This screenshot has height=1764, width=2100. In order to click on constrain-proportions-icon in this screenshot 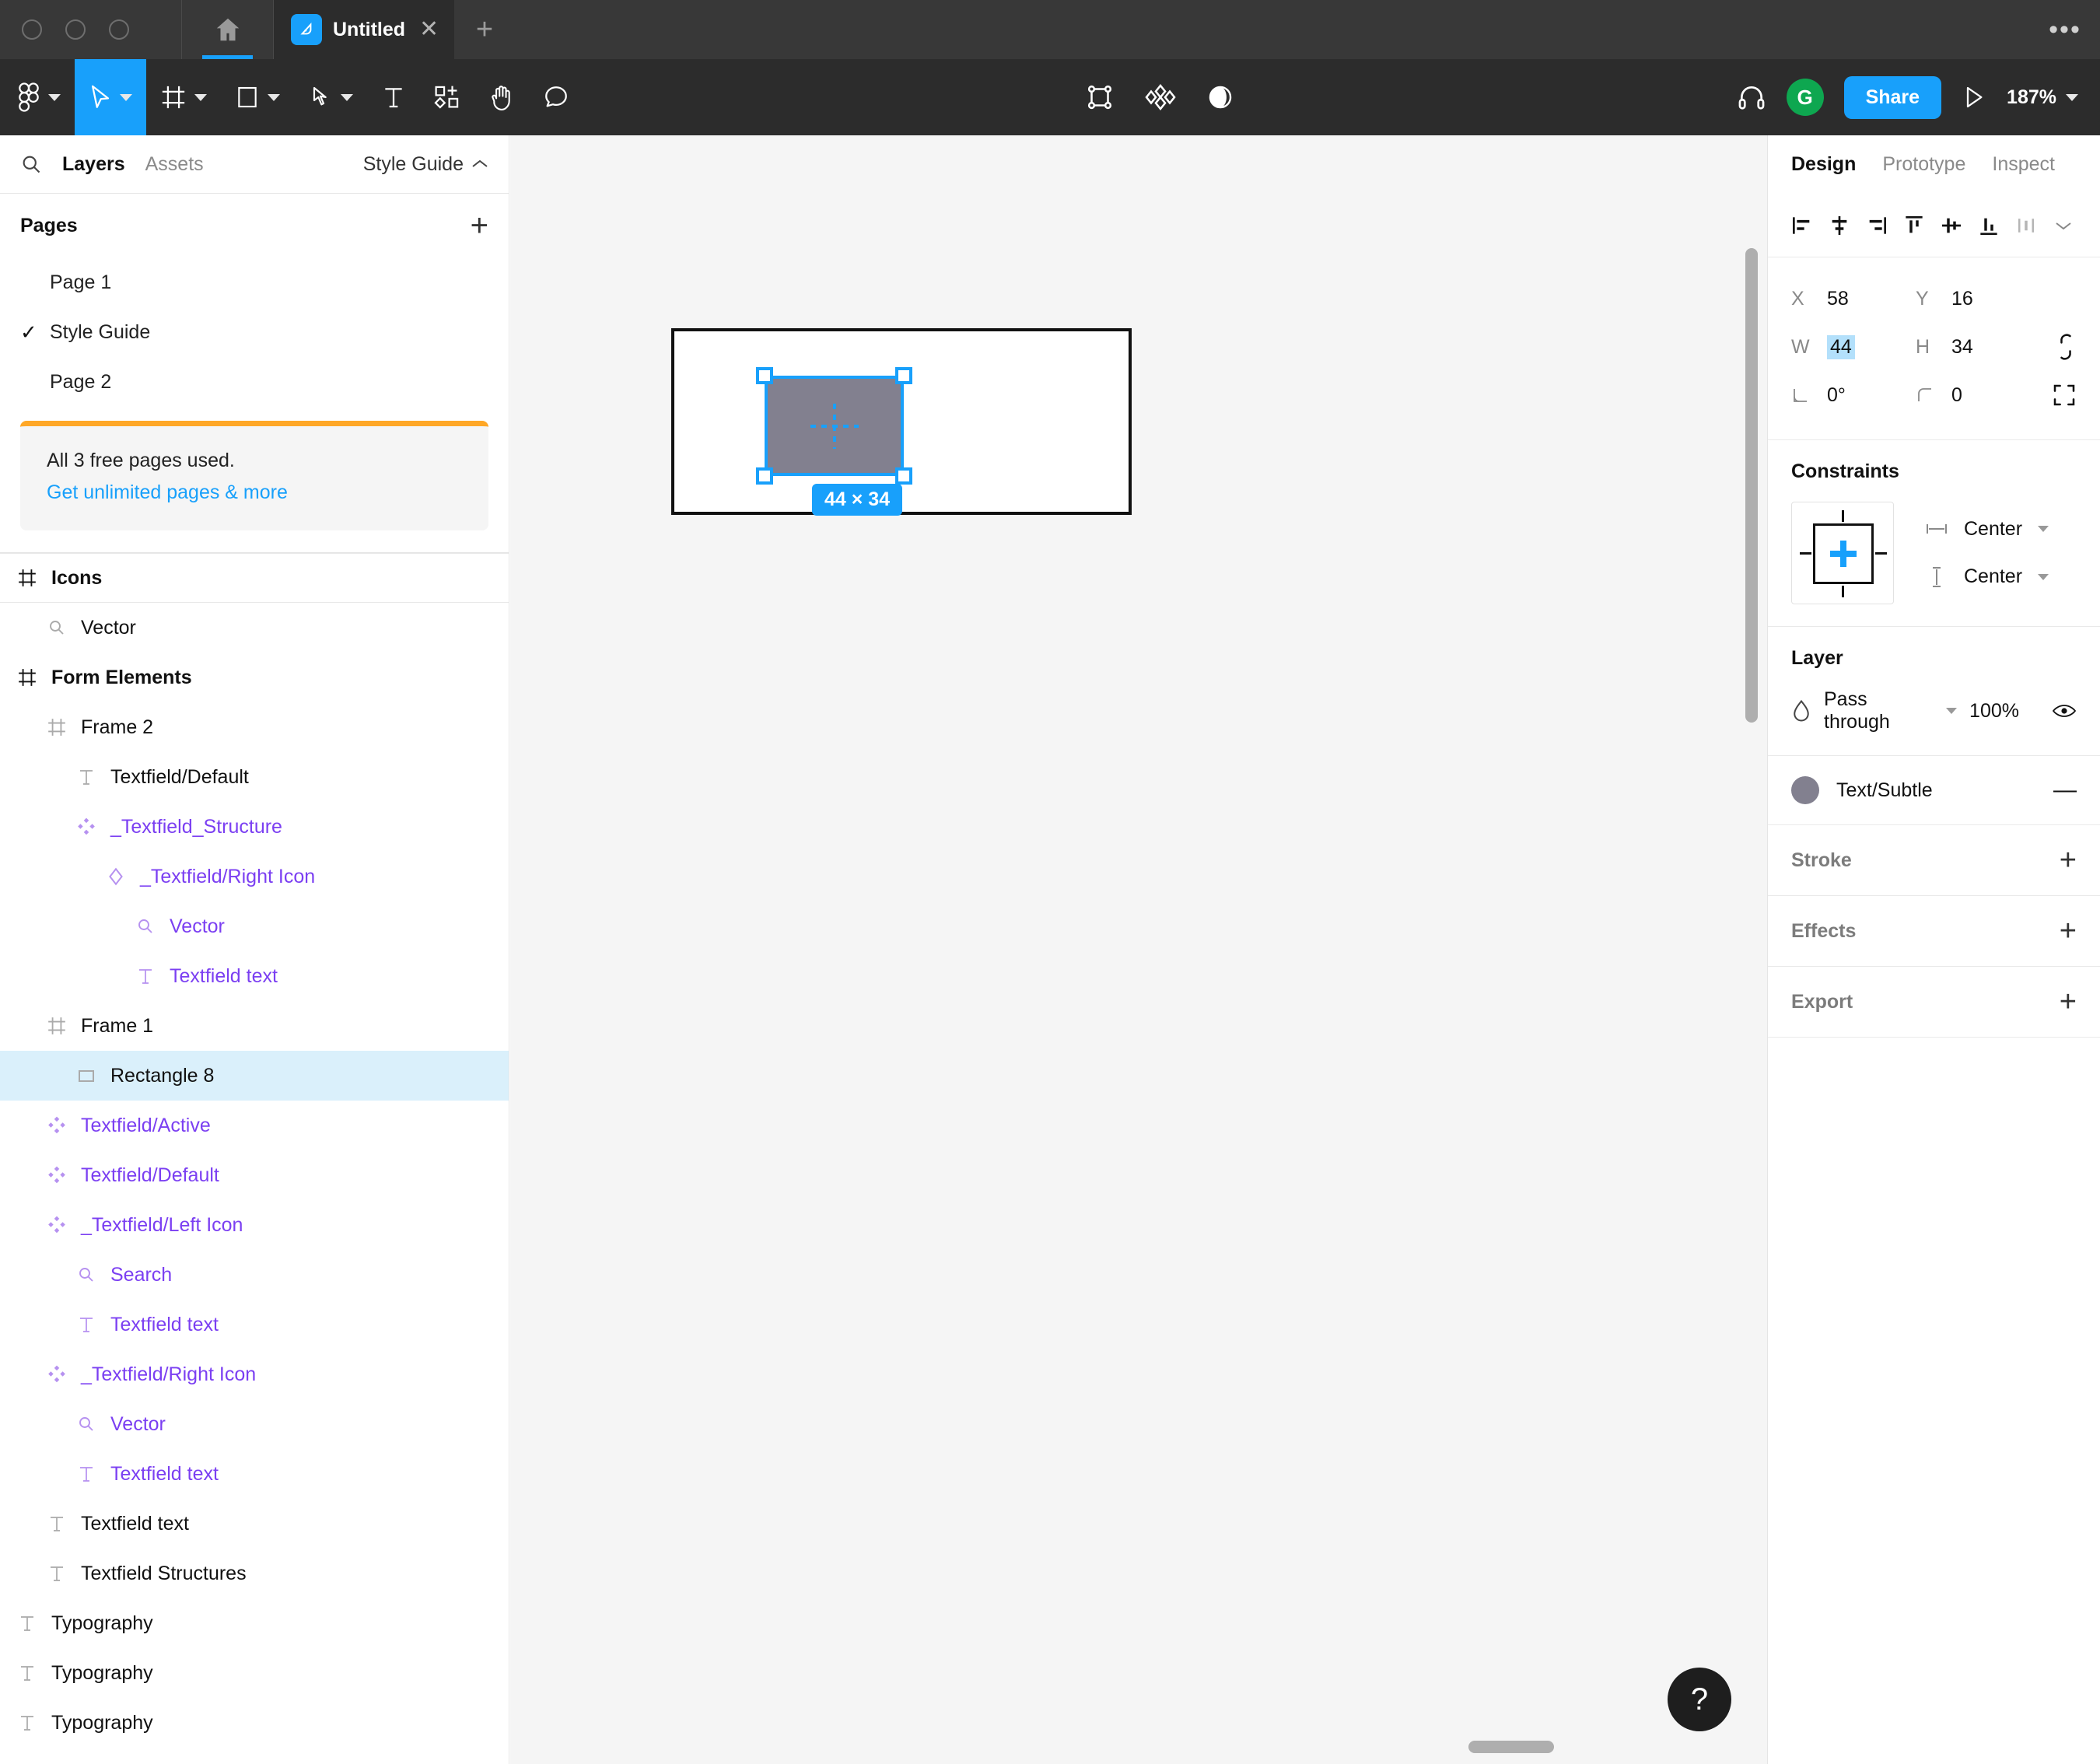, I will do `click(2066, 347)`.